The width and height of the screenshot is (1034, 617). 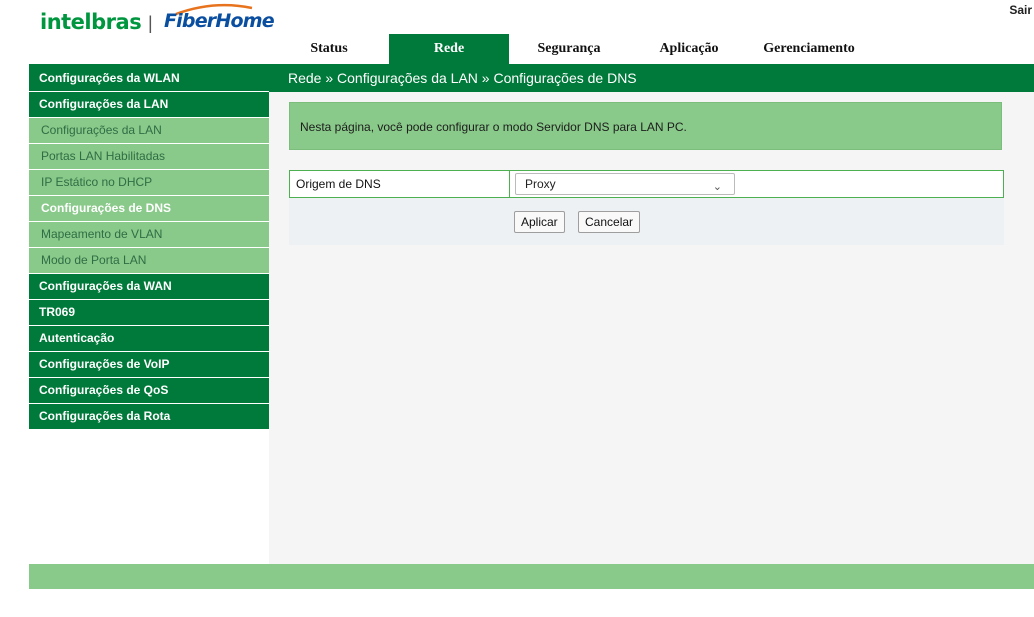 I want to click on tab-status: Status, so click(x=329, y=49).